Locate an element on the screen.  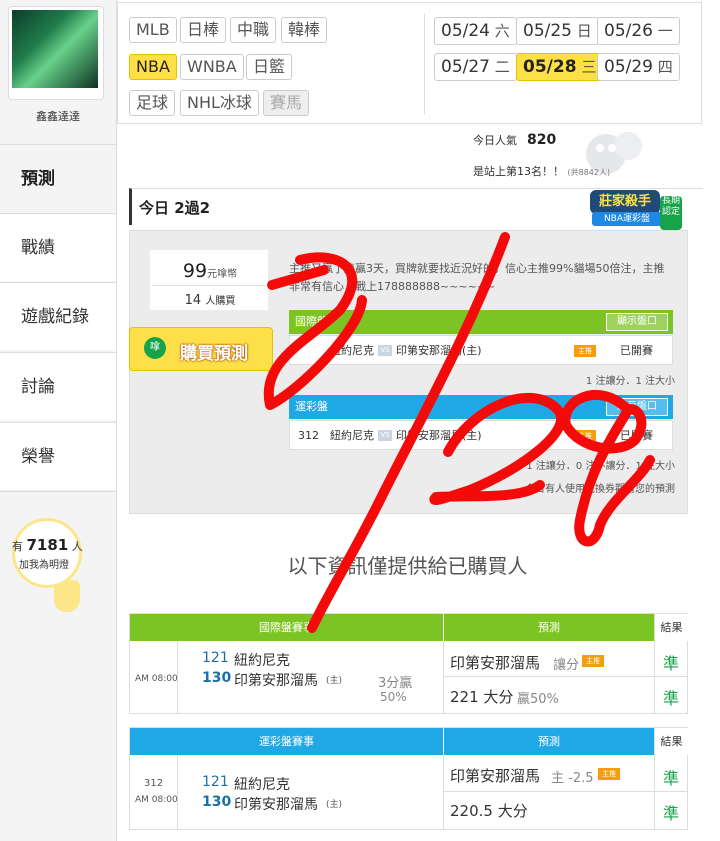
nav-item-game-log: 遊戲紀錄 is located at coordinates (58, 316).